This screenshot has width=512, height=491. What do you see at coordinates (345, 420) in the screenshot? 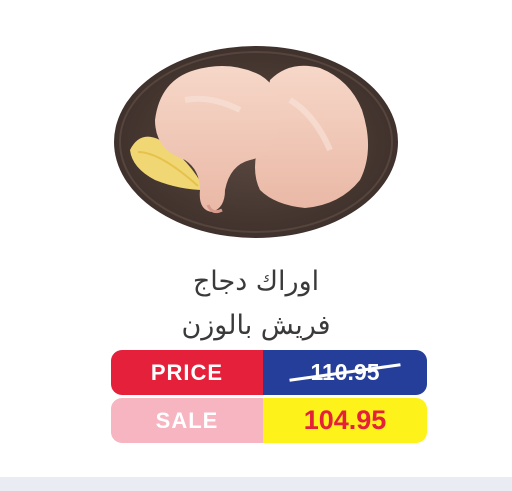
I see `sale-price: 104.95` at bounding box center [345, 420].